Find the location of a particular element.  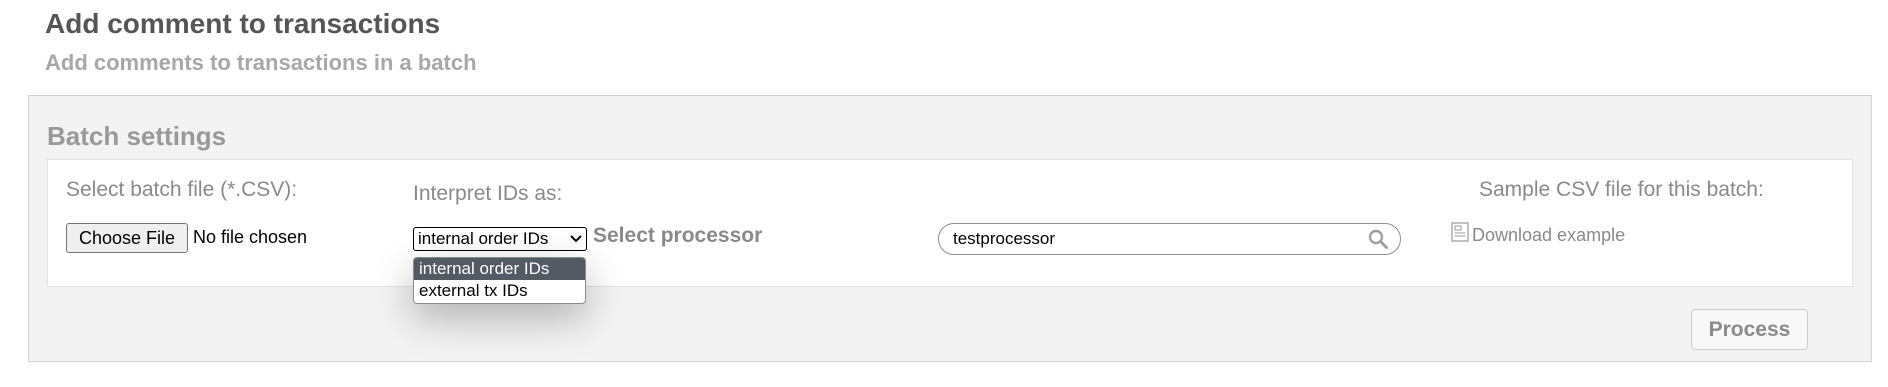

batch-file-label: Select batch file (*.CSV): is located at coordinates (182, 189).